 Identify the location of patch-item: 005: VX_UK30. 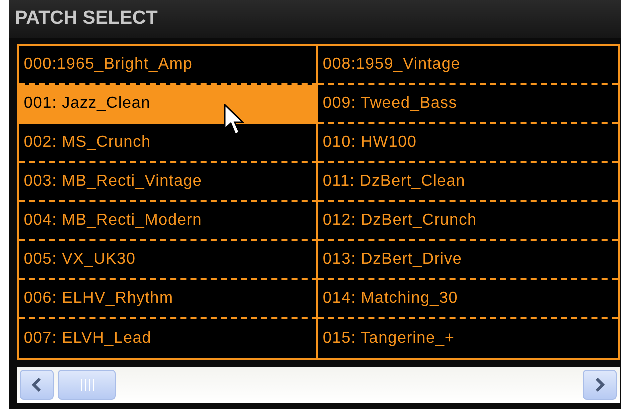
(168, 260).